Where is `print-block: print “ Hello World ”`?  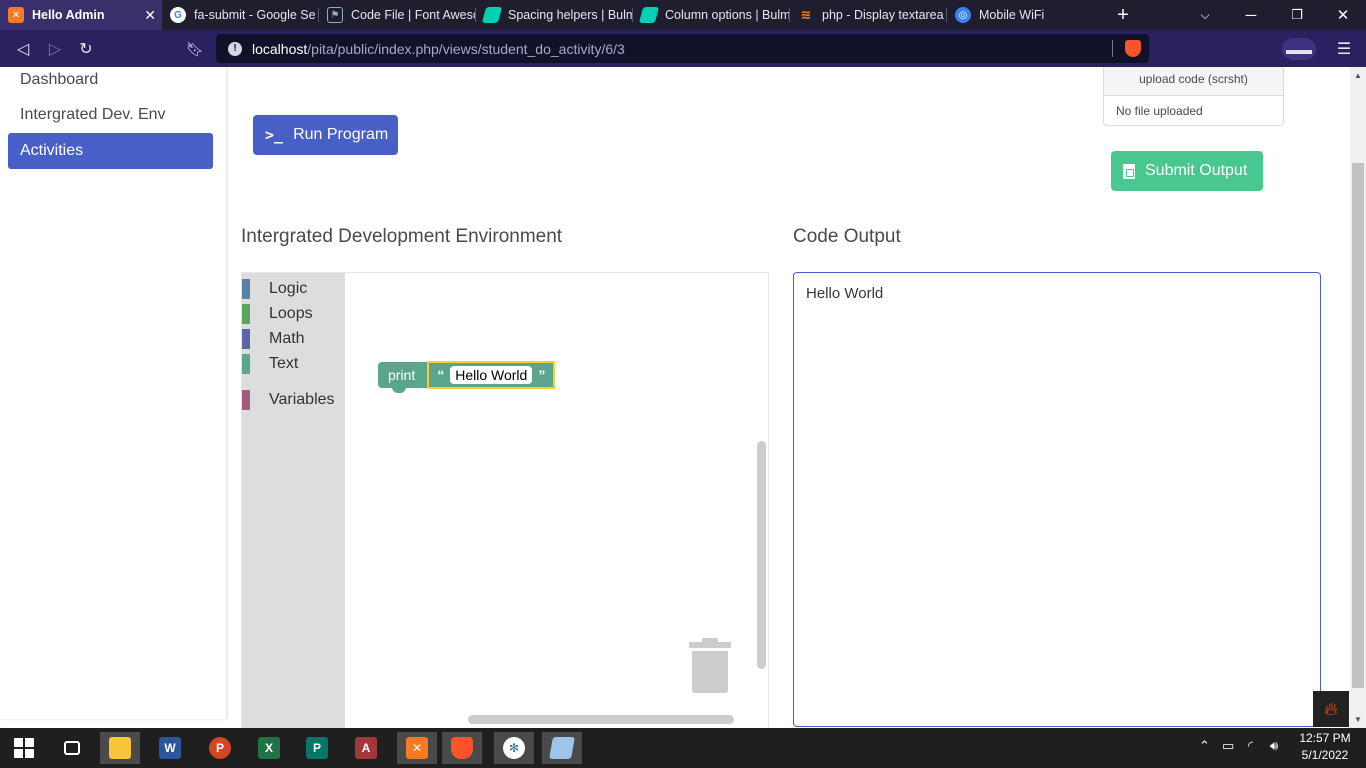 print-block: print “ Hello World ” is located at coordinates (467, 376).